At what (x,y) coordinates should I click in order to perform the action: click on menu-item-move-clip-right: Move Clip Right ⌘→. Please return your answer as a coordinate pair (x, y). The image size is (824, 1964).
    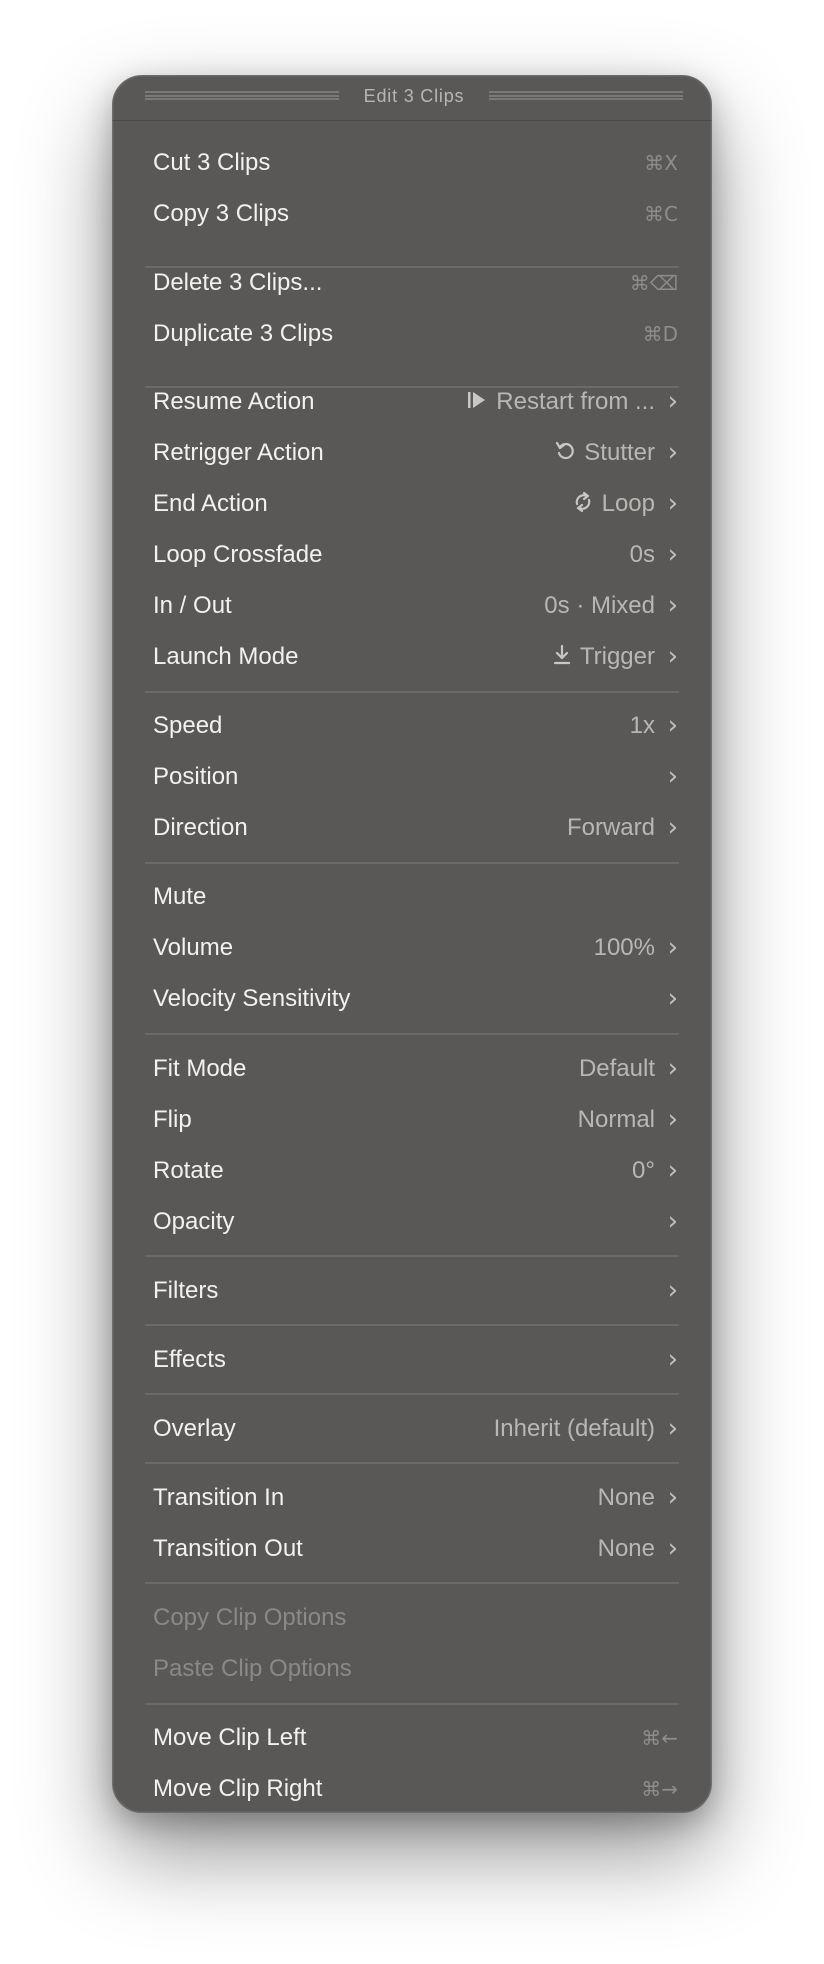
    Looking at the image, I should click on (412, 1787).